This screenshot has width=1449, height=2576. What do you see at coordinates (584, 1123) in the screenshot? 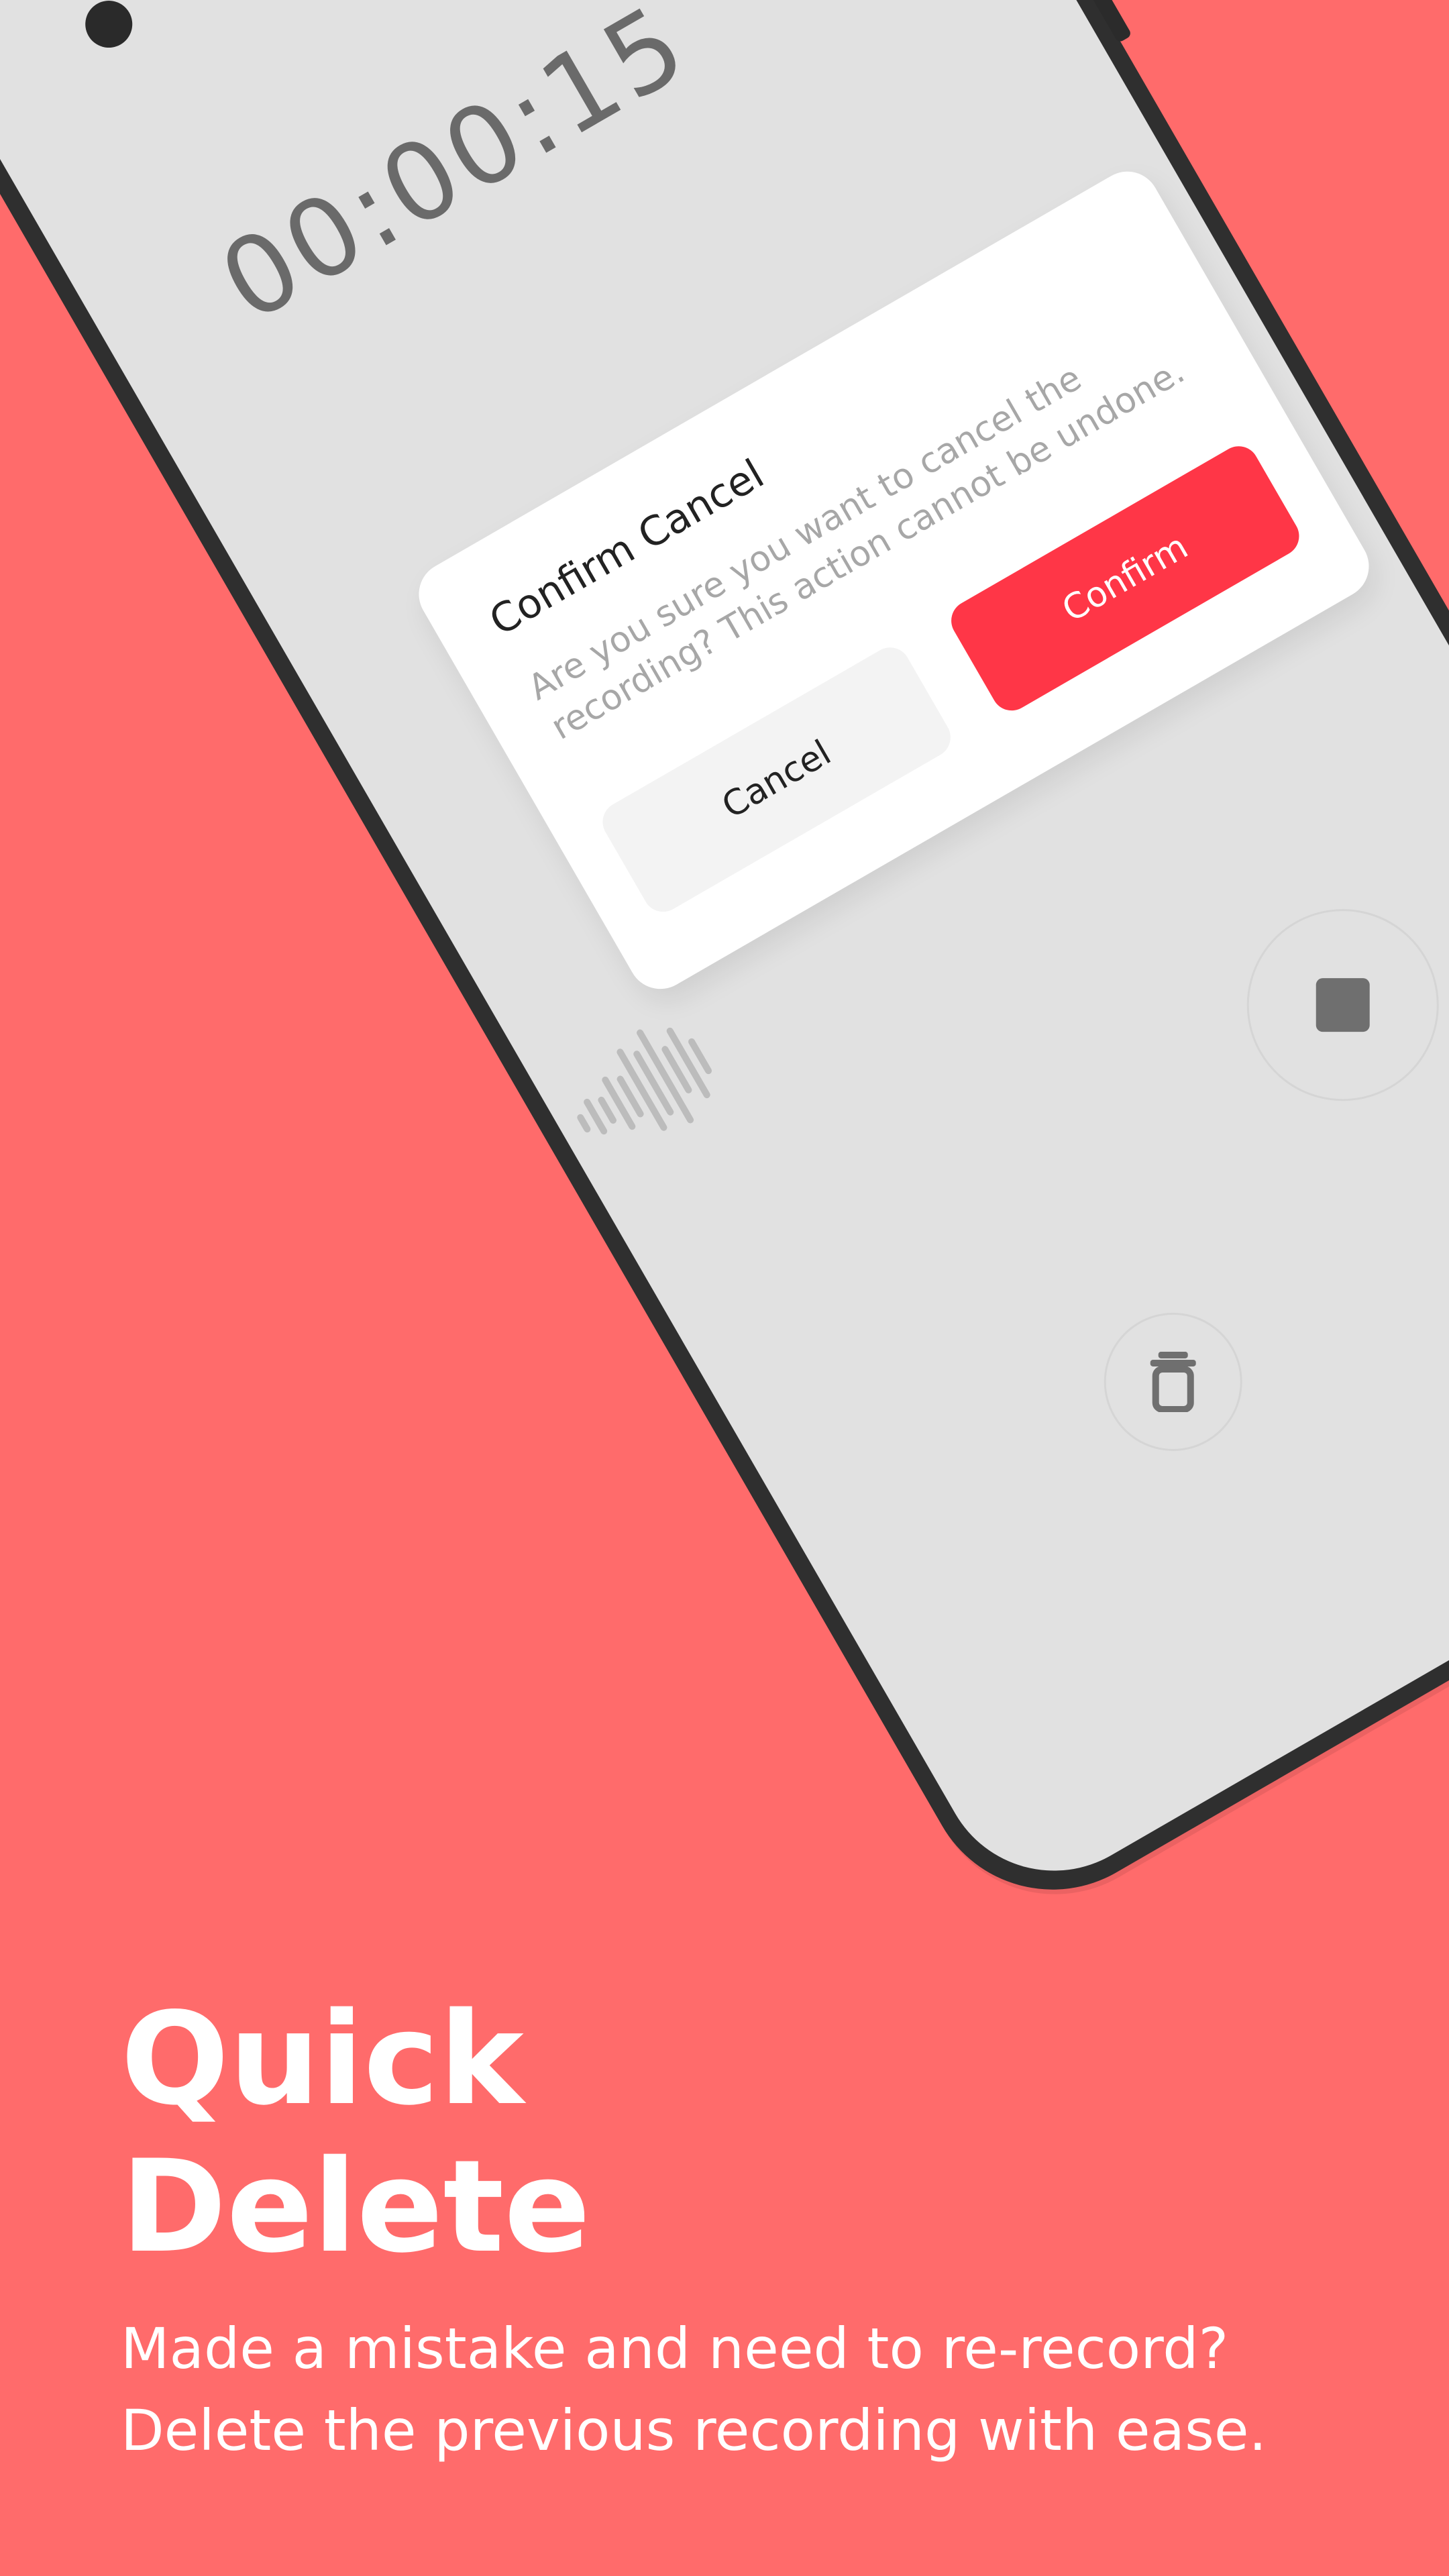
I see `waveform-bar` at bounding box center [584, 1123].